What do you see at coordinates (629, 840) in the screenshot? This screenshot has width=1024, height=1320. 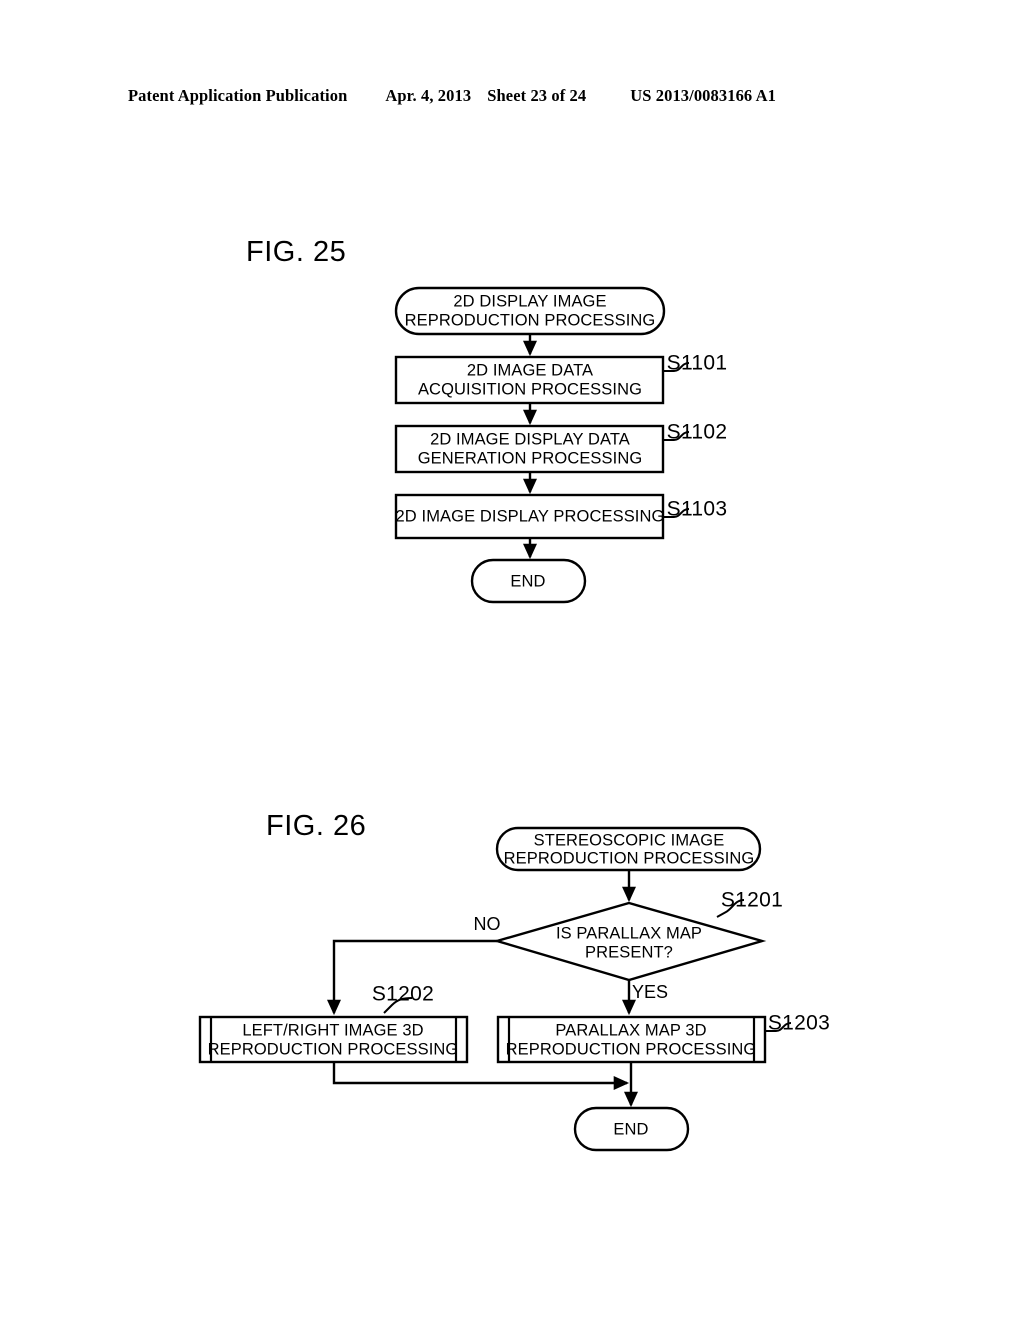 I see `node-line-1: STEREOSCOPIC IMAGE` at bounding box center [629, 840].